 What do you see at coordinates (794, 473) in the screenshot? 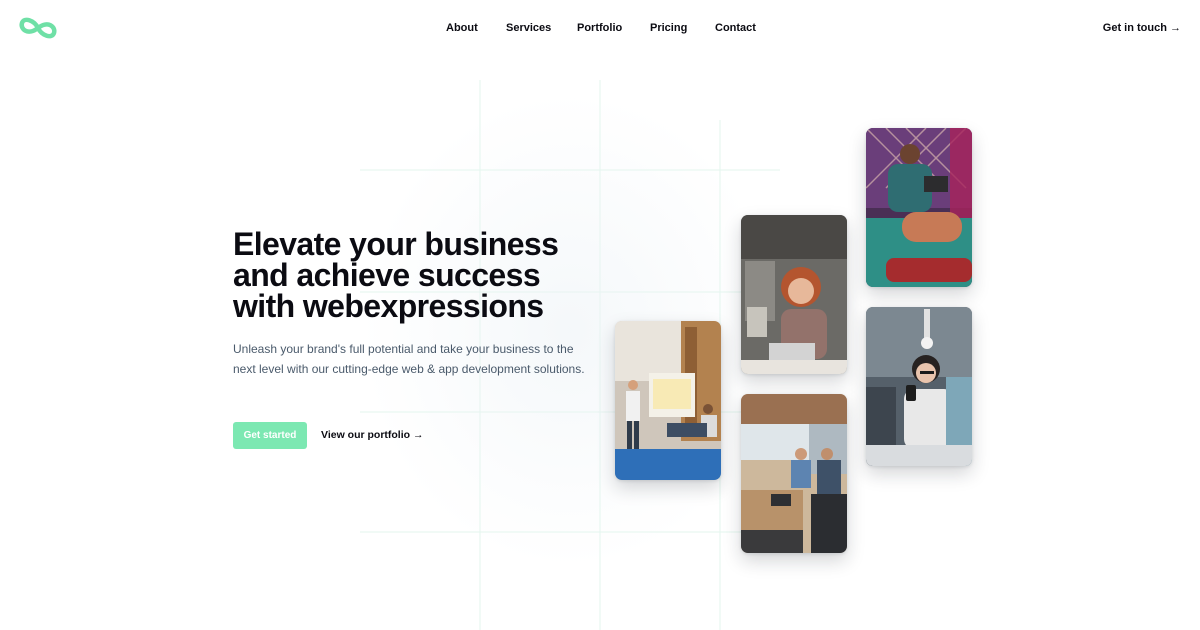
I see `office-meeting-photo` at bounding box center [794, 473].